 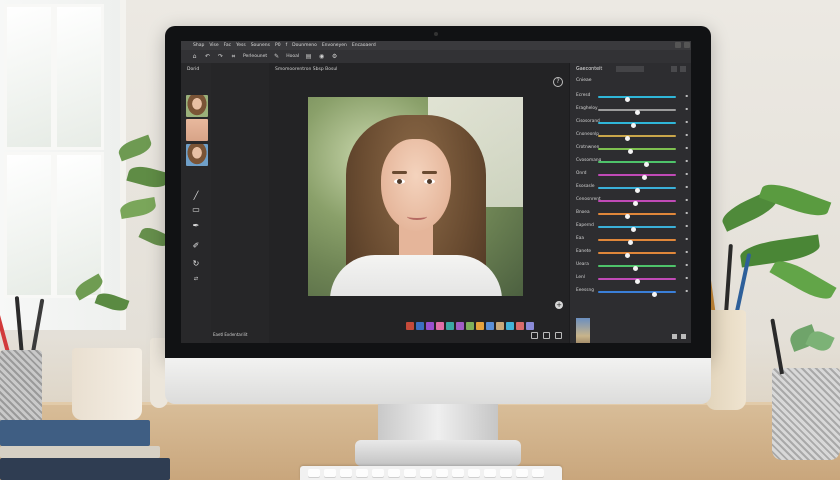 I want to click on document-tab: Smomoorentron Sbsp Bosul, so click(x=306, y=69).